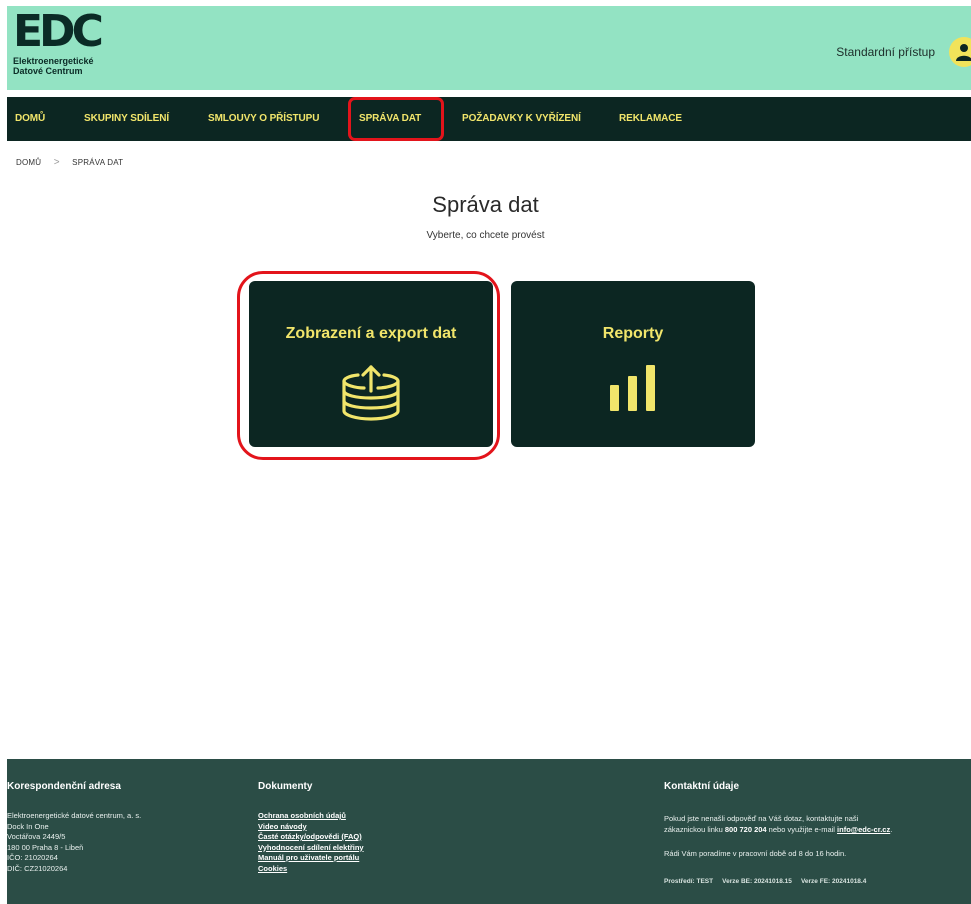 The height and width of the screenshot is (904, 971). Describe the element at coordinates (311, 848) in the screenshot. I see `footer-link-sharing-evaluation: Vyhodnocení sdílení elektřiny` at that location.